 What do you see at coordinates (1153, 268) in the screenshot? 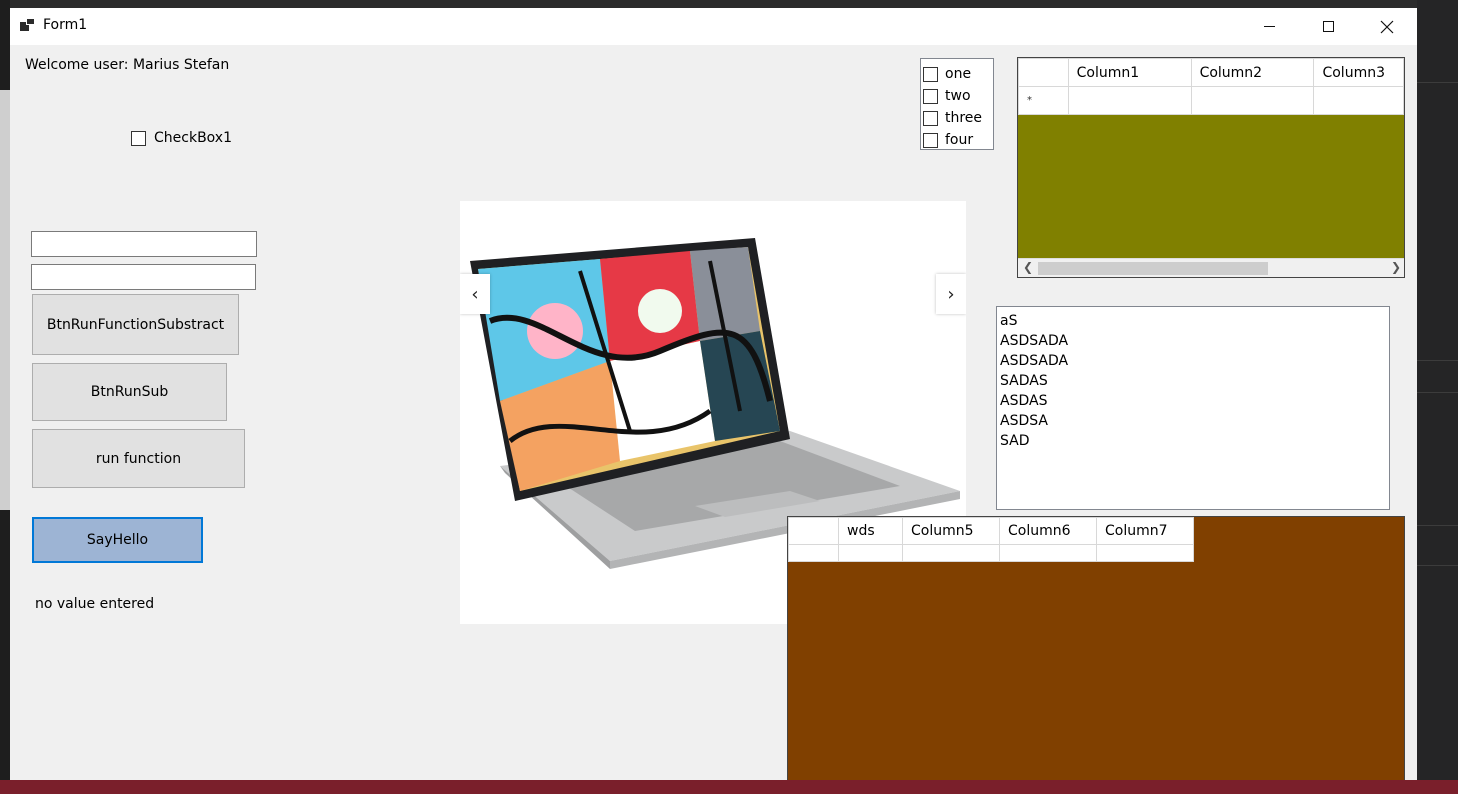
I see `grid1-scroll-thumb` at bounding box center [1153, 268].